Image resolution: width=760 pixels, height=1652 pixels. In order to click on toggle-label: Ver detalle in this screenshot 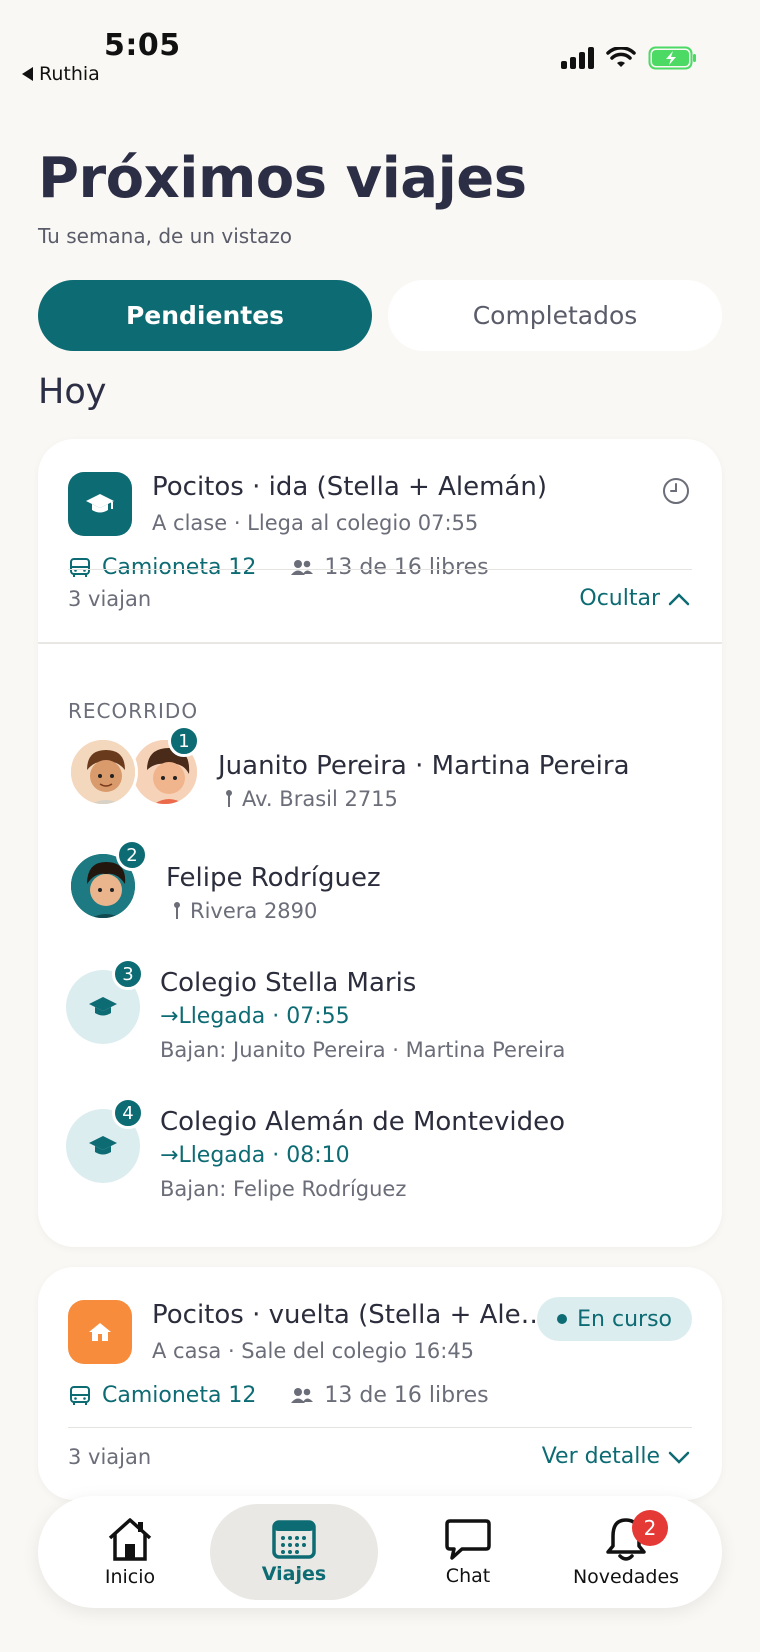, I will do `click(600, 1456)`.